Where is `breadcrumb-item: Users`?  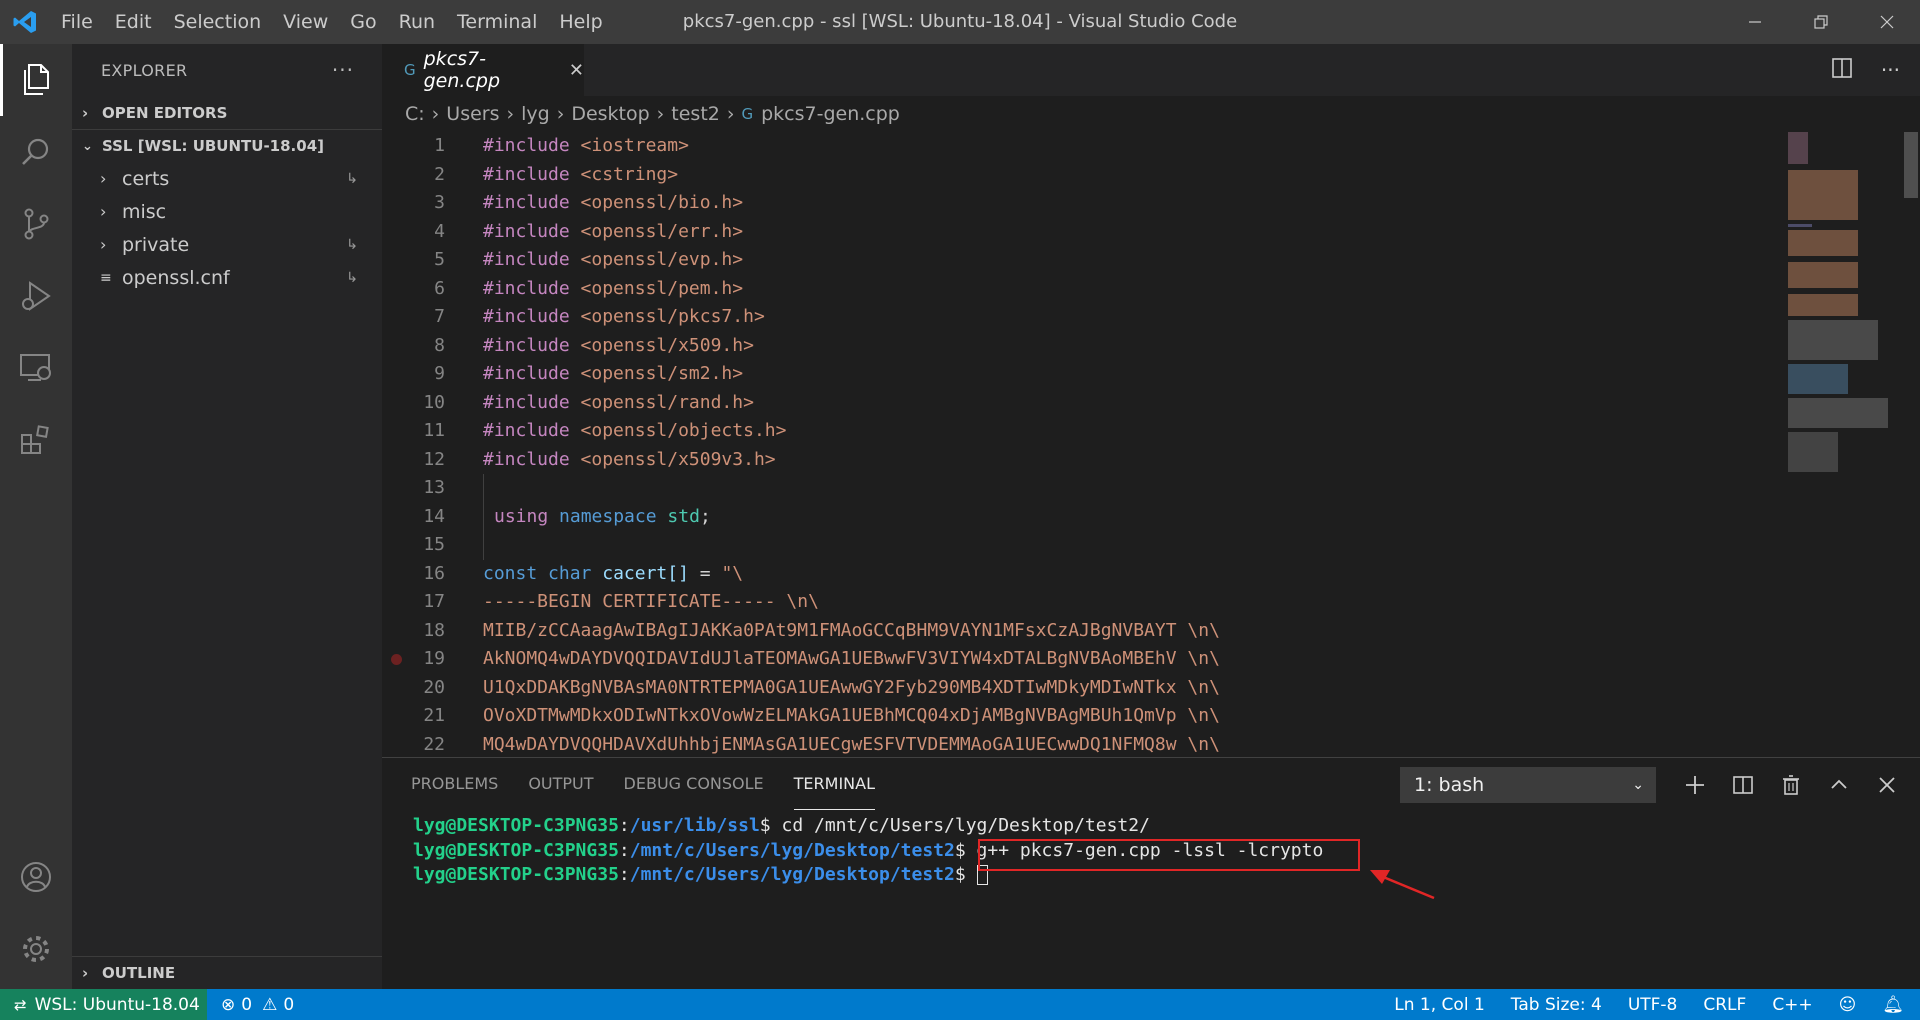
breadcrumb-item: Users is located at coordinates (472, 114).